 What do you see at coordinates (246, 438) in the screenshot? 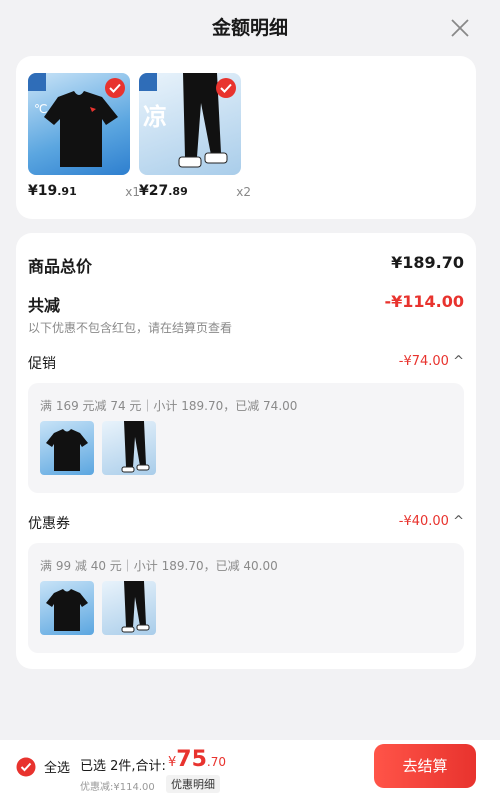
I see `promo-detail-box: 满 169 元减 74 元｜小计 189.70，已减 74.00` at bounding box center [246, 438].